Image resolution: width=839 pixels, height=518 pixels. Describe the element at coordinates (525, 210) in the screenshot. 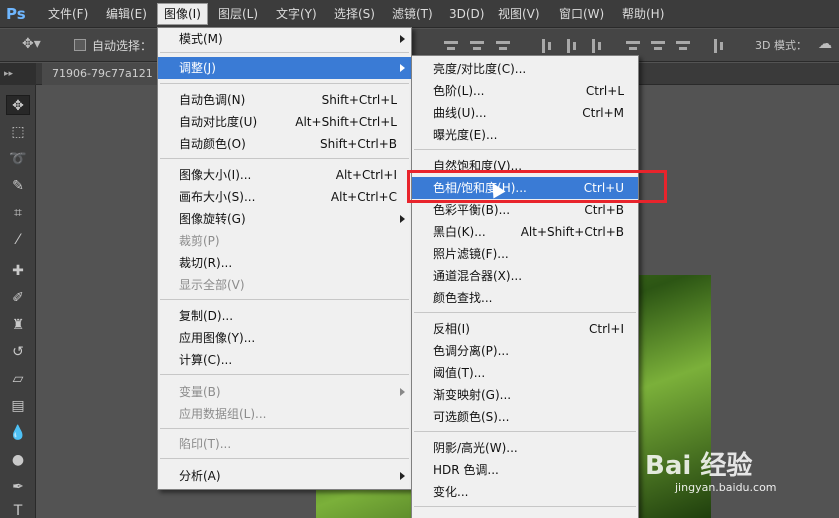

I see `menu-item-color-balance: 色彩平衡(B)... Ctrl+B` at that location.